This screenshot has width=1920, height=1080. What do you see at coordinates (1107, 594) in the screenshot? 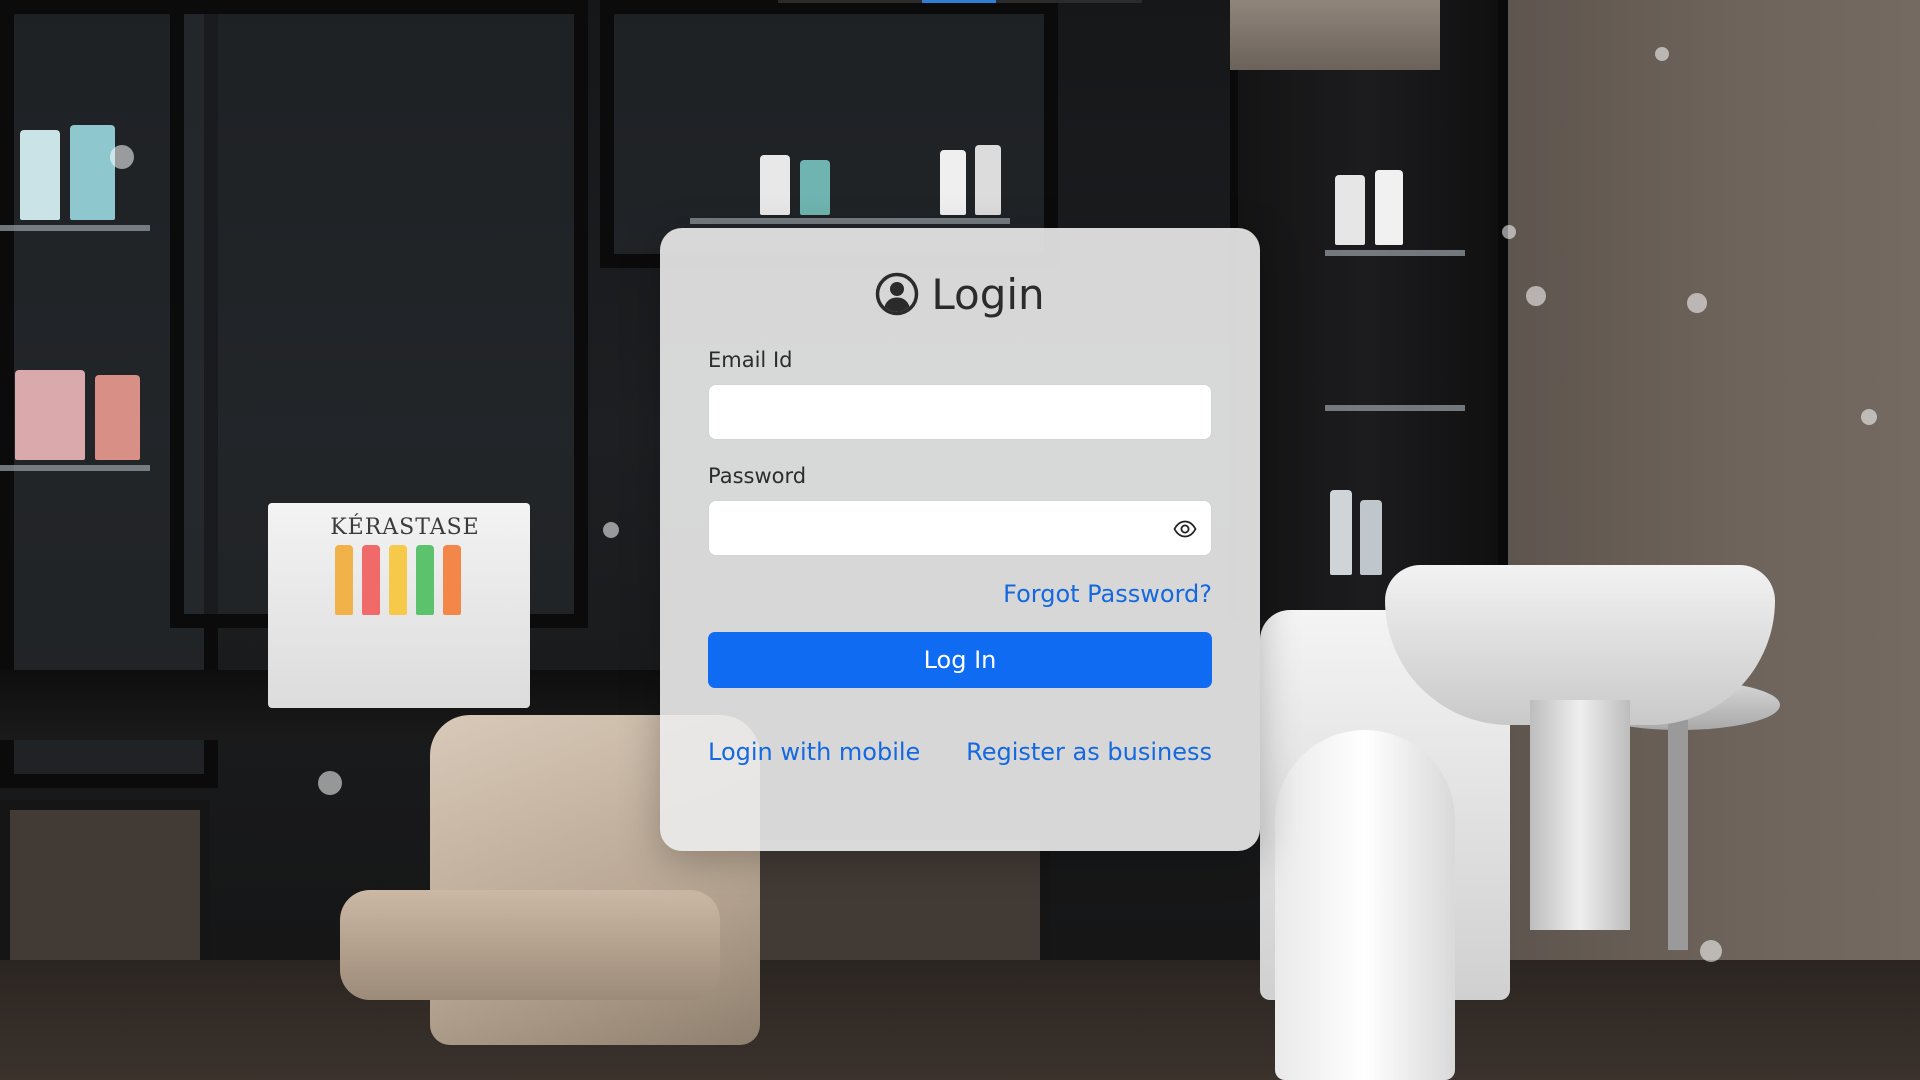
I see `forgot-password-link: Forgot Password?` at bounding box center [1107, 594].